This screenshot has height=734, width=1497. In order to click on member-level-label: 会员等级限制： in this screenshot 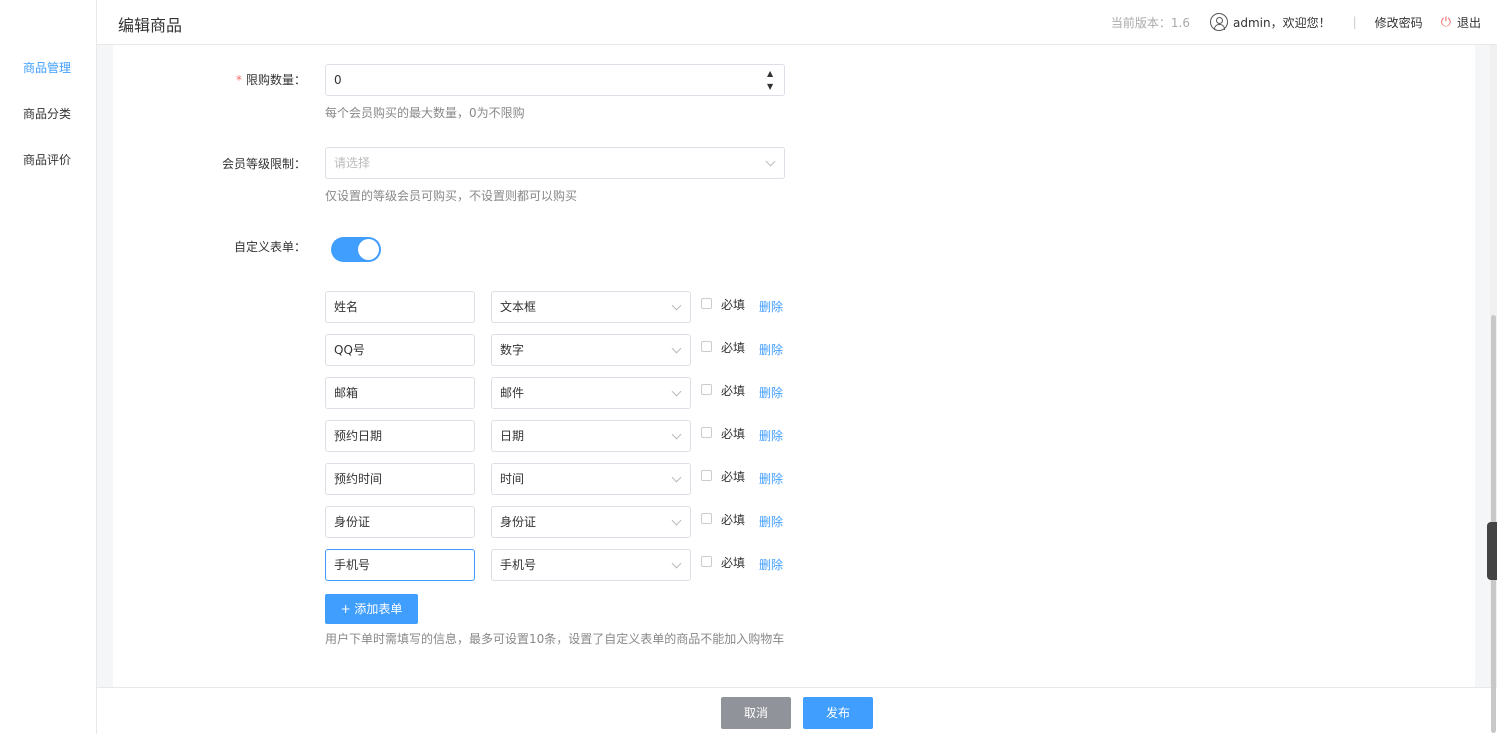, I will do `click(263, 164)`.